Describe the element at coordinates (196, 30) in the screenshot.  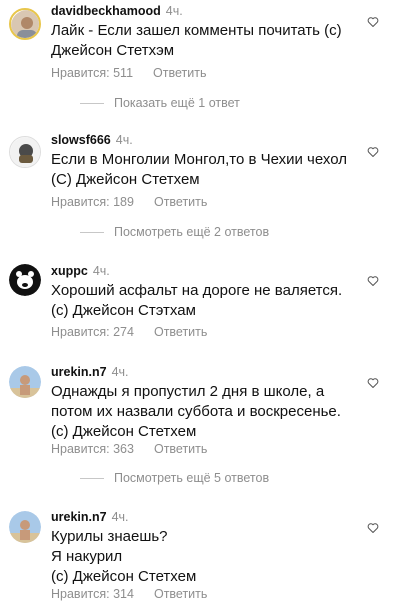
I see `comment-text-line: Лайк - Если зашел комменты почитать (с)` at that location.